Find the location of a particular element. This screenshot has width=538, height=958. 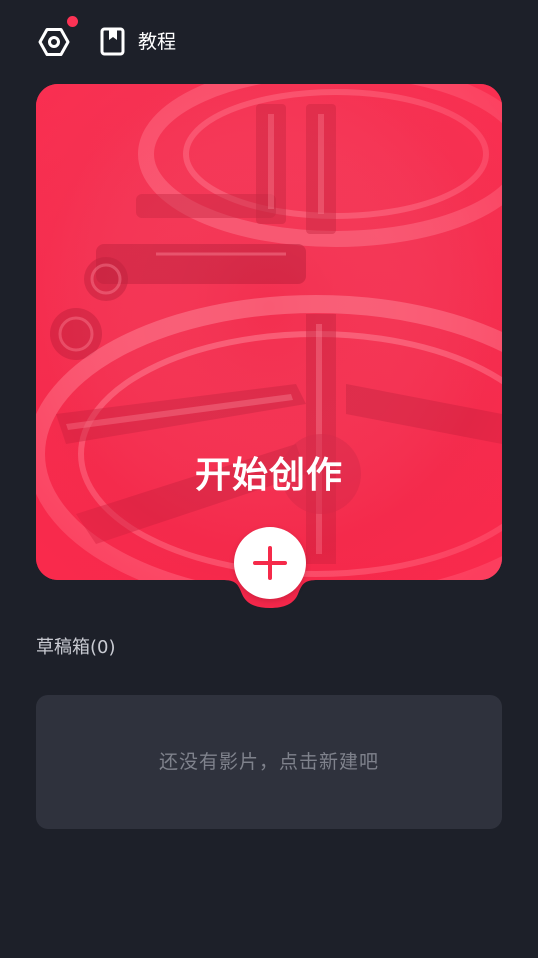

drafts-empty-card: 还没有影片，点击新建吧 is located at coordinates (269, 762).